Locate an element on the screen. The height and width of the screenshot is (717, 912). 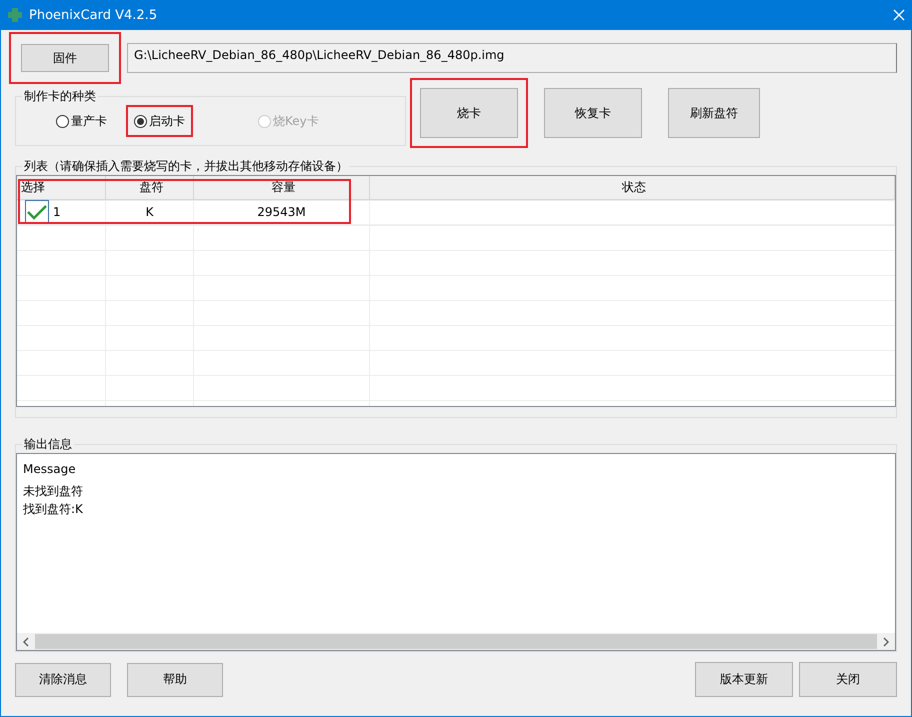
row-number: 1 is located at coordinates (57, 212).